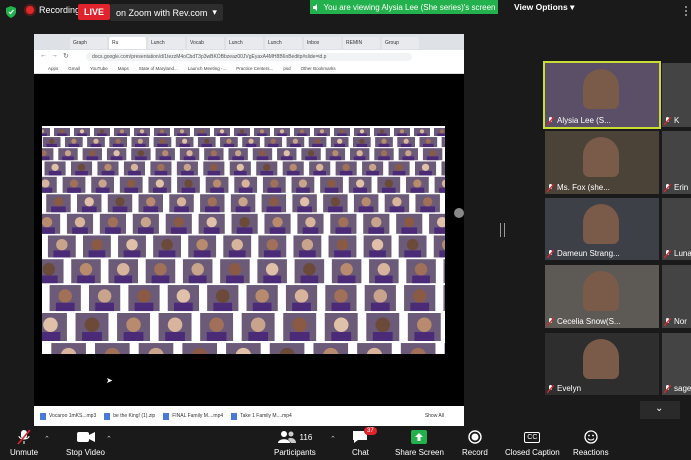 The image size is (691, 460). I want to click on share-screen-button: Share Screen, so click(419, 443).